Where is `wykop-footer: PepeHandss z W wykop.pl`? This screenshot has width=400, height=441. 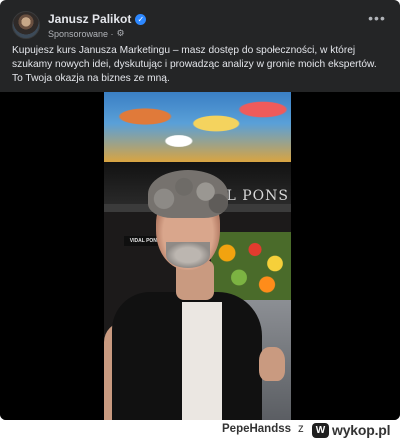 wykop-footer: PepeHandss z W wykop.pl is located at coordinates (200, 430).